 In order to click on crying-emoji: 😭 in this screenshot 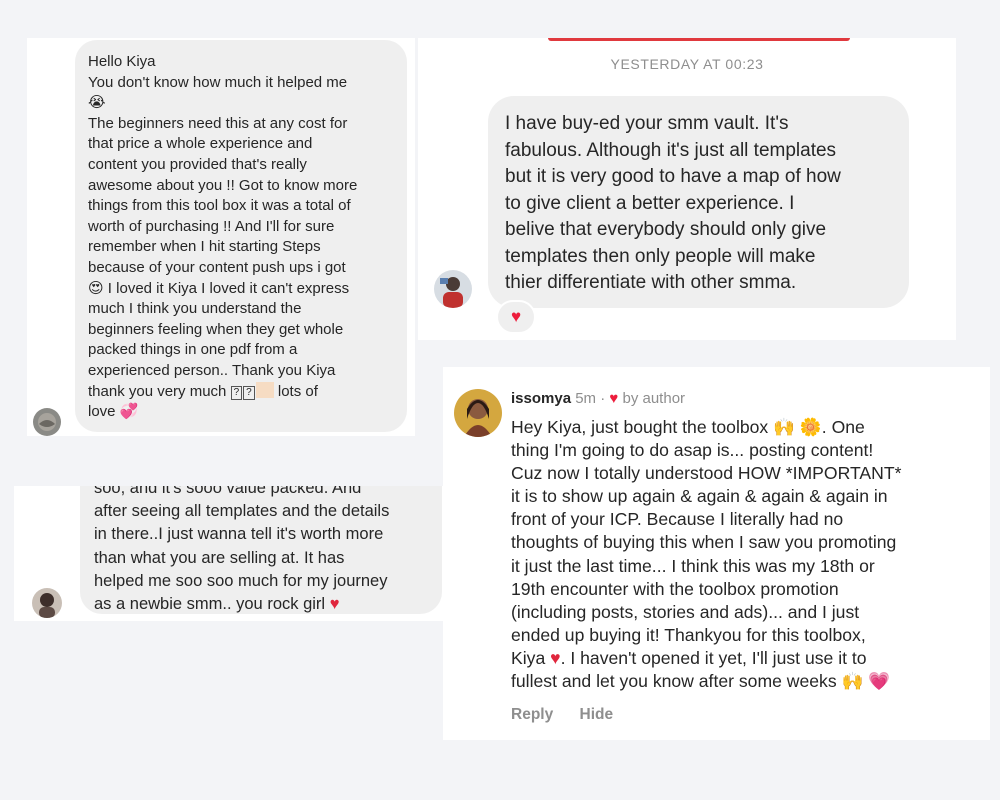, I will do `click(97, 103)`.